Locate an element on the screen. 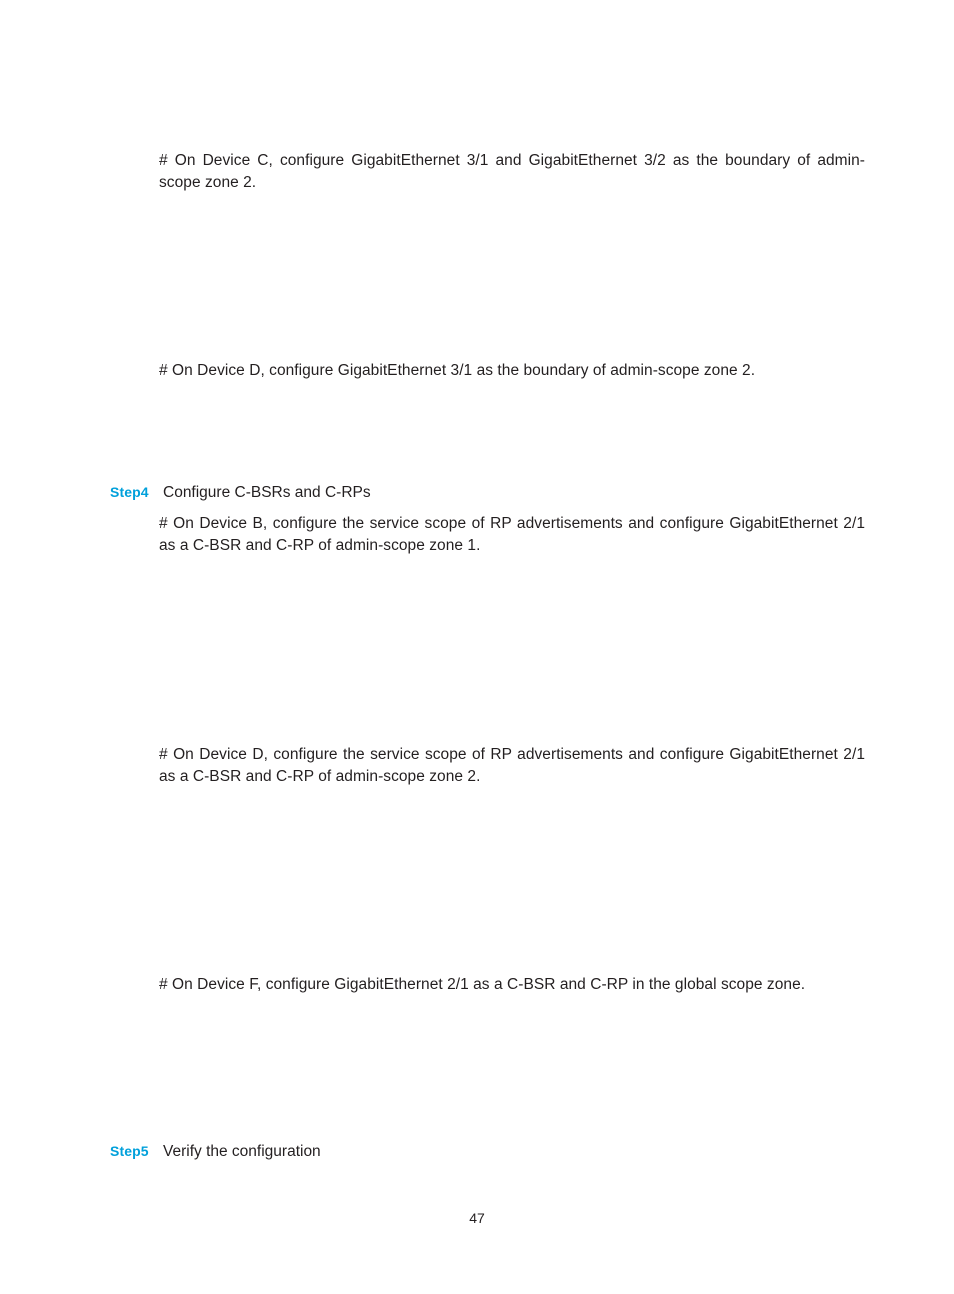 This screenshot has height=1294, width=954. page-number: 47 is located at coordinates (477, 1218).